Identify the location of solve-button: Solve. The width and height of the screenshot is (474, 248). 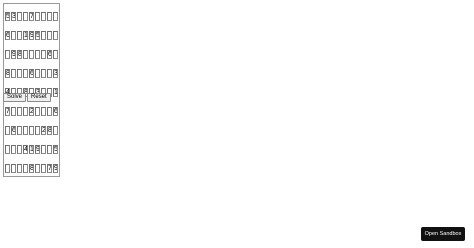
(15, 97).